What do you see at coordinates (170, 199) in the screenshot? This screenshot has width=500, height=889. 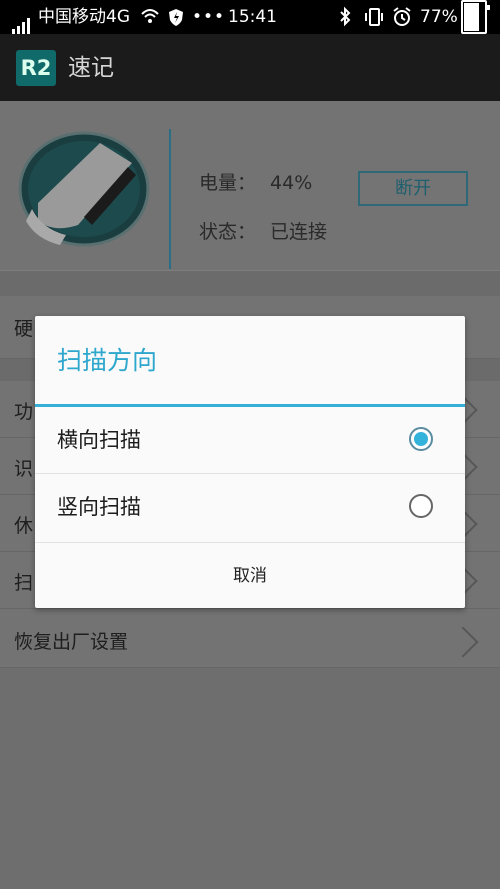 I see `panel-divider` at bounding box center [170, 199].